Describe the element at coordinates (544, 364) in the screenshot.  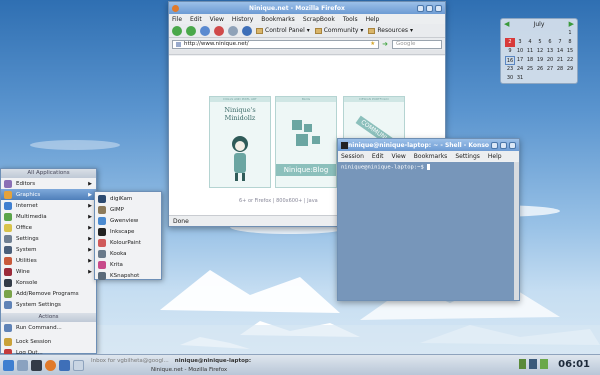
I see `battery-icon` at that location.